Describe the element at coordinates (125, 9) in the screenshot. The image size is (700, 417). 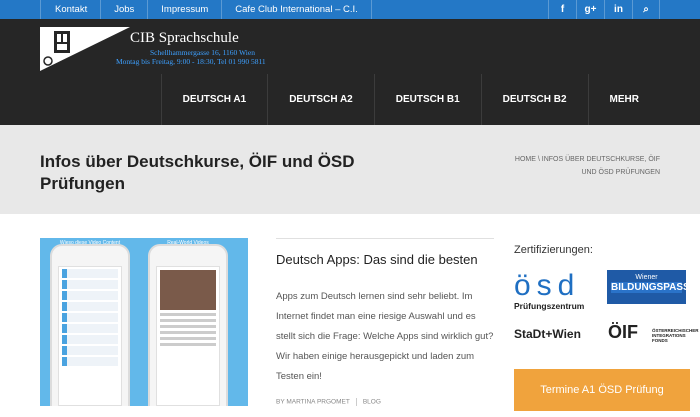
I see `top-link-jobs: Jobs` at that location.